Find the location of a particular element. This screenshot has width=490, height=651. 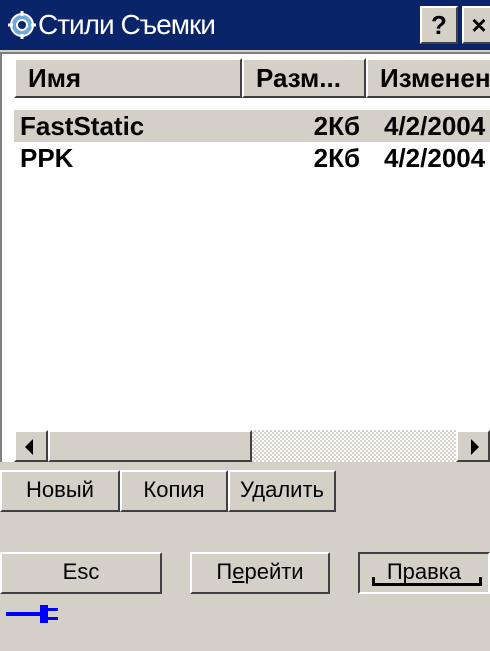

gear-globe-icon is located at coordinates (22, 25).